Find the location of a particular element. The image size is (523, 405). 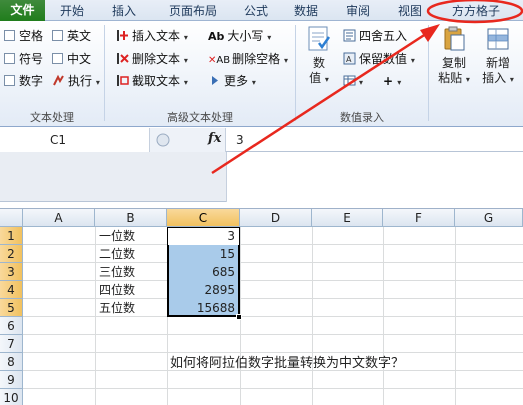

more-icon is located at coordinates (215, 80).